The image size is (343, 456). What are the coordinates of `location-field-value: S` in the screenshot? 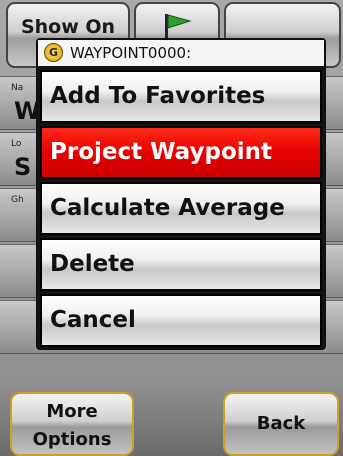 It's located at (23, 167).